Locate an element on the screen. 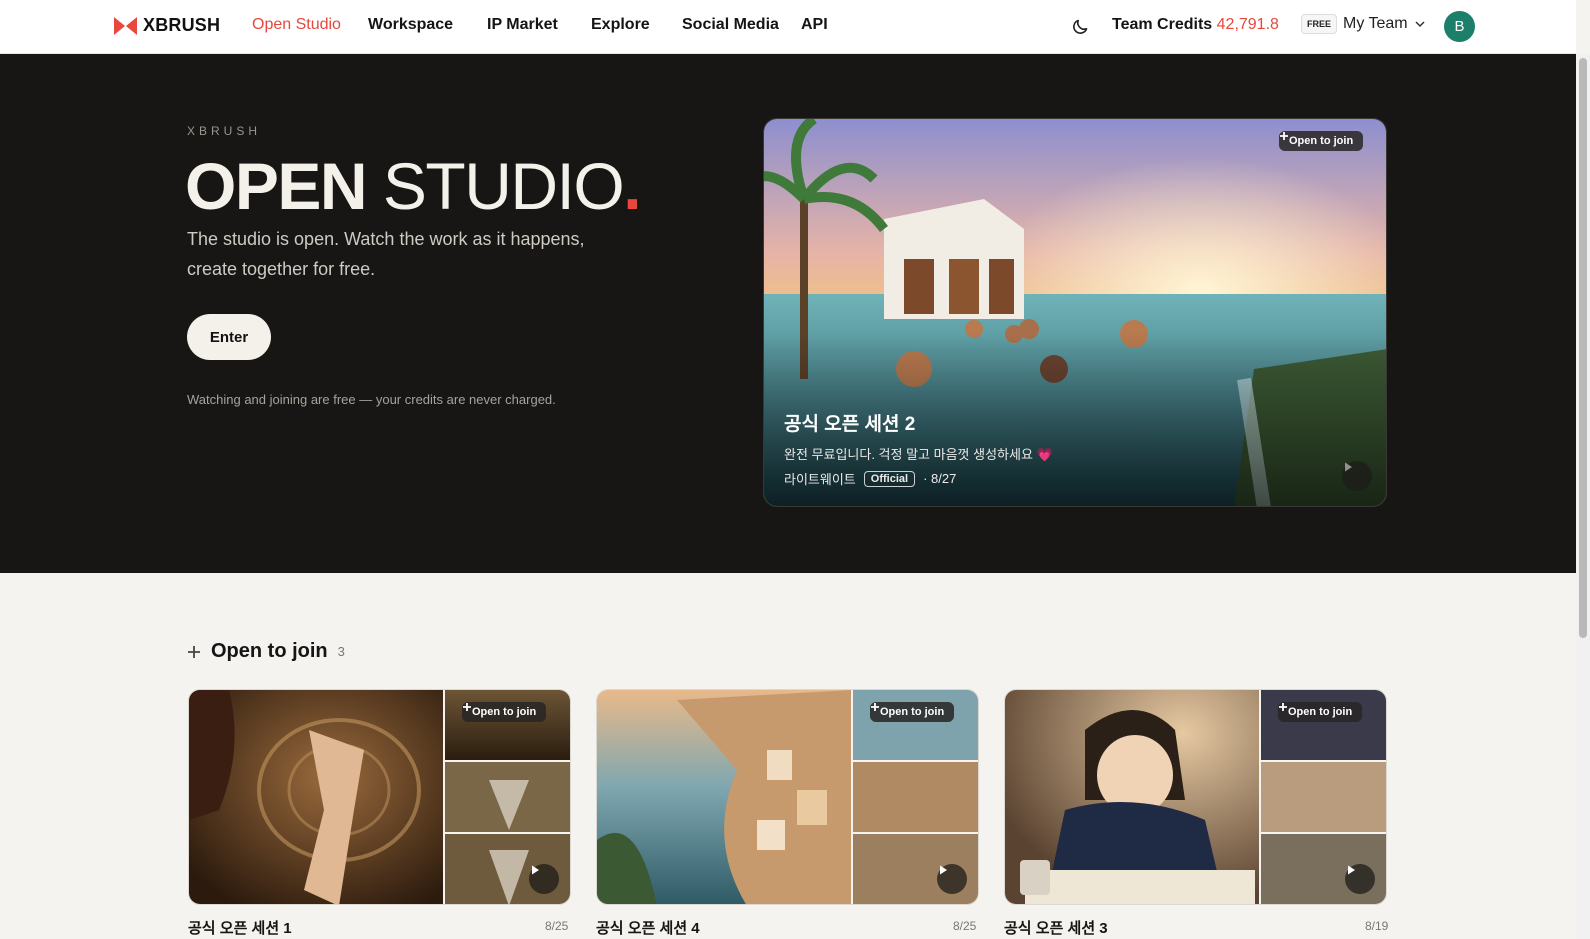 The width and height of the screenshot is (1590, 939). open-to-join-header: Open to join 3 is located at coordinates (266, 651).